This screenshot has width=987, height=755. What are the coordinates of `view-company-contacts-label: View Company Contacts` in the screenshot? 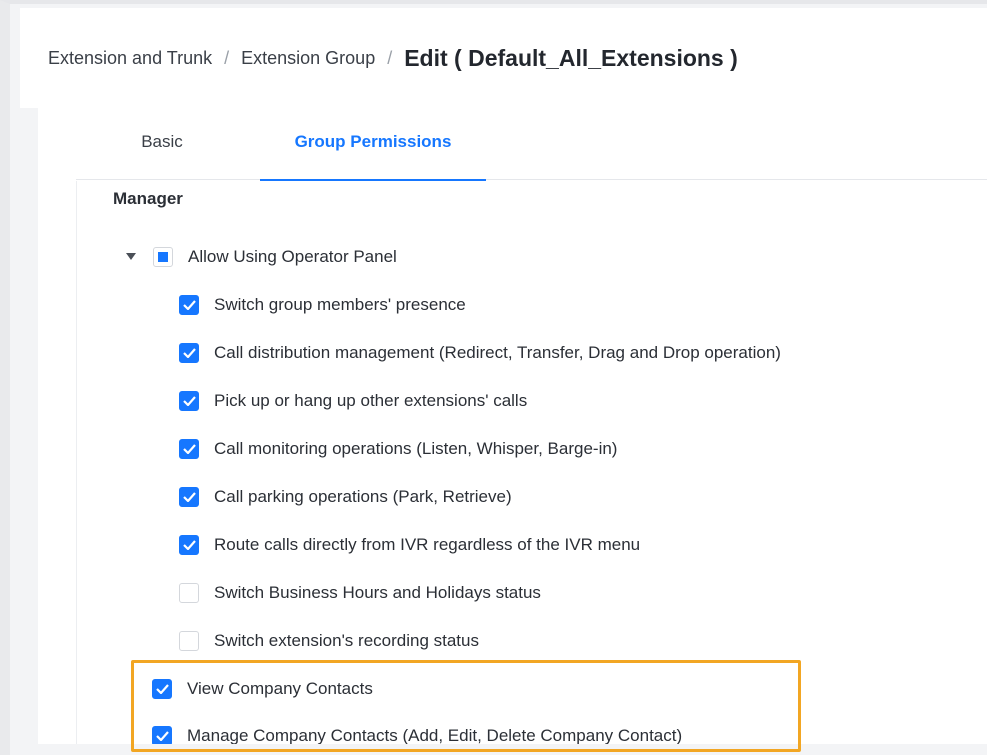 It's located at (280, 688).